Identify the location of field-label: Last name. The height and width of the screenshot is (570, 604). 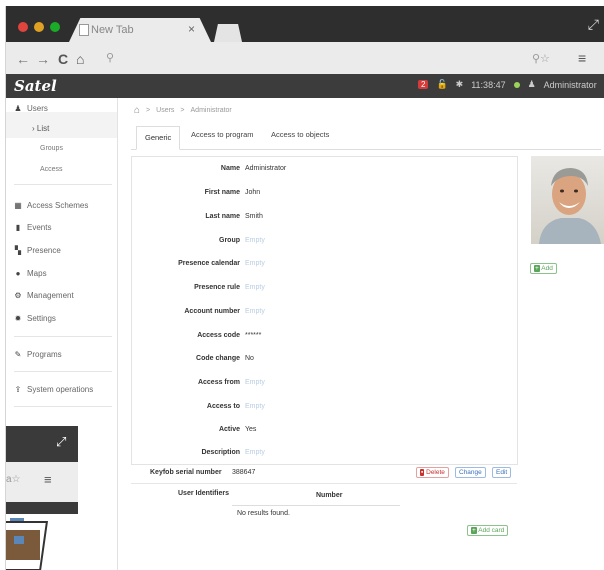
(222, 216).